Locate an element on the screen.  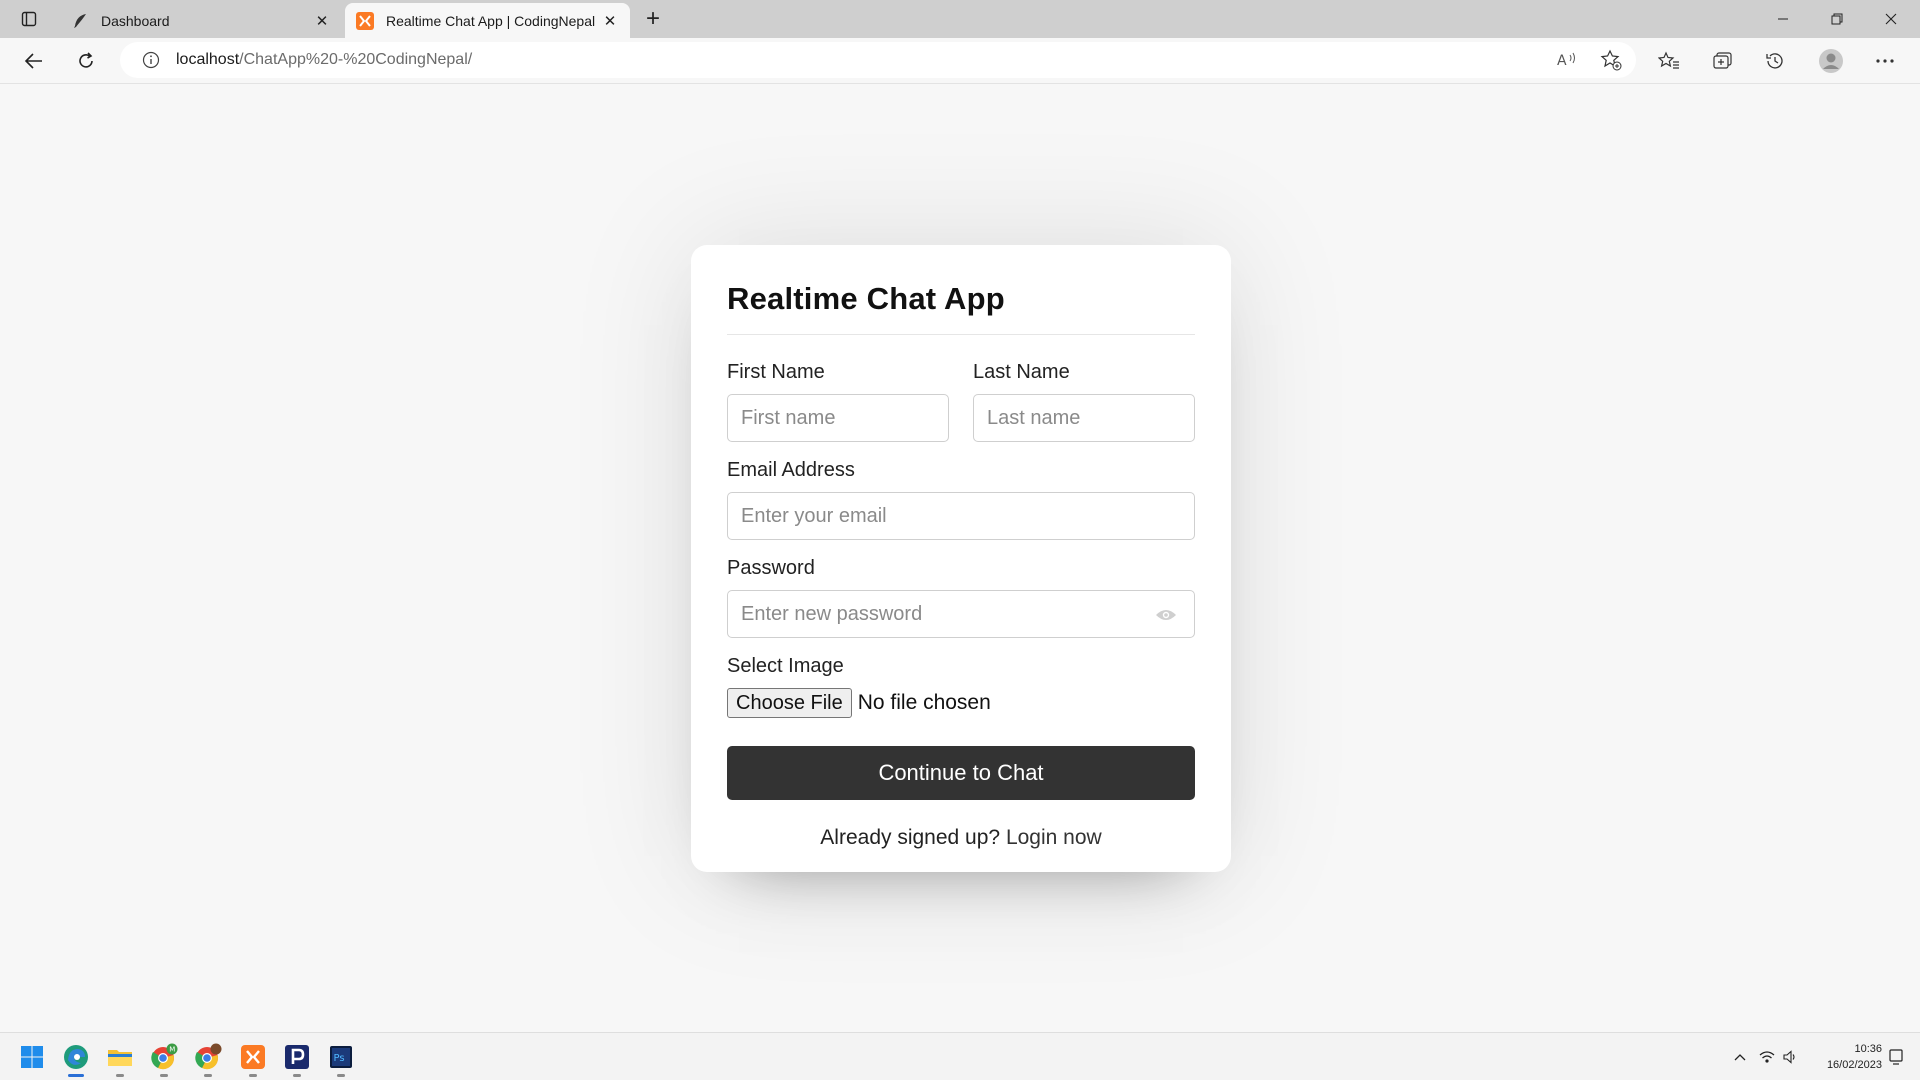
password-field: Password Enter new password is located at coordinates (961, 597).